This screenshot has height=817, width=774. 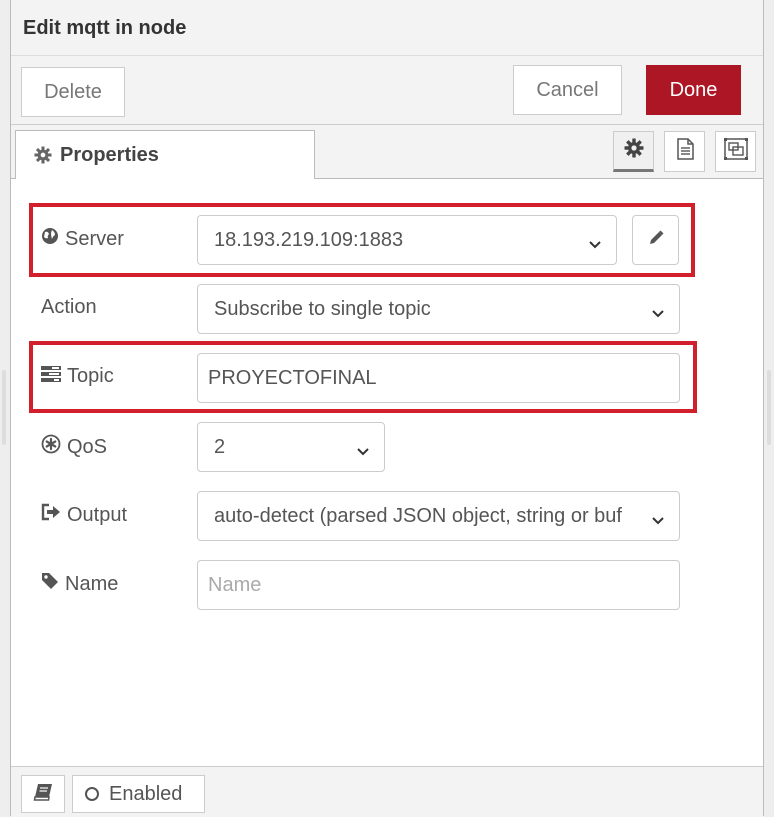 I want to click on name-label: Name, so click(x=79, y=584).